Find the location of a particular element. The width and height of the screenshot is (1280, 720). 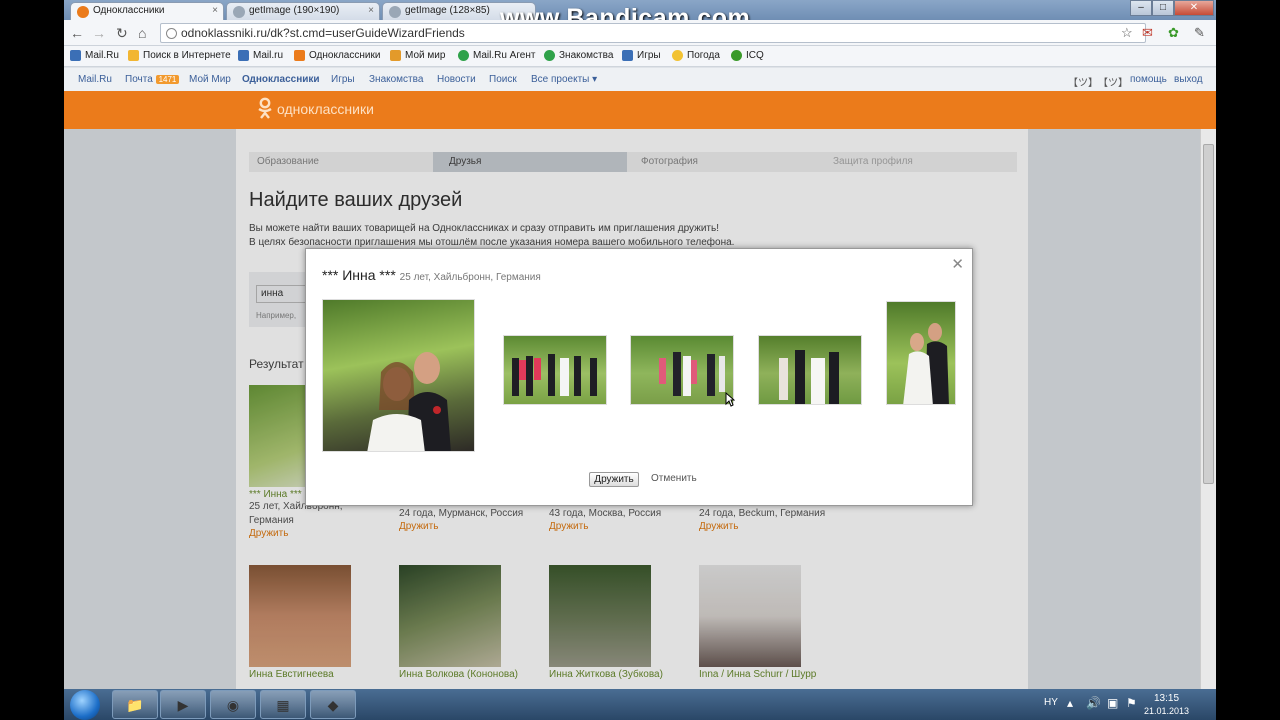

bookmark-search: Поиск в Интернете is located at coordinates (179, 55).